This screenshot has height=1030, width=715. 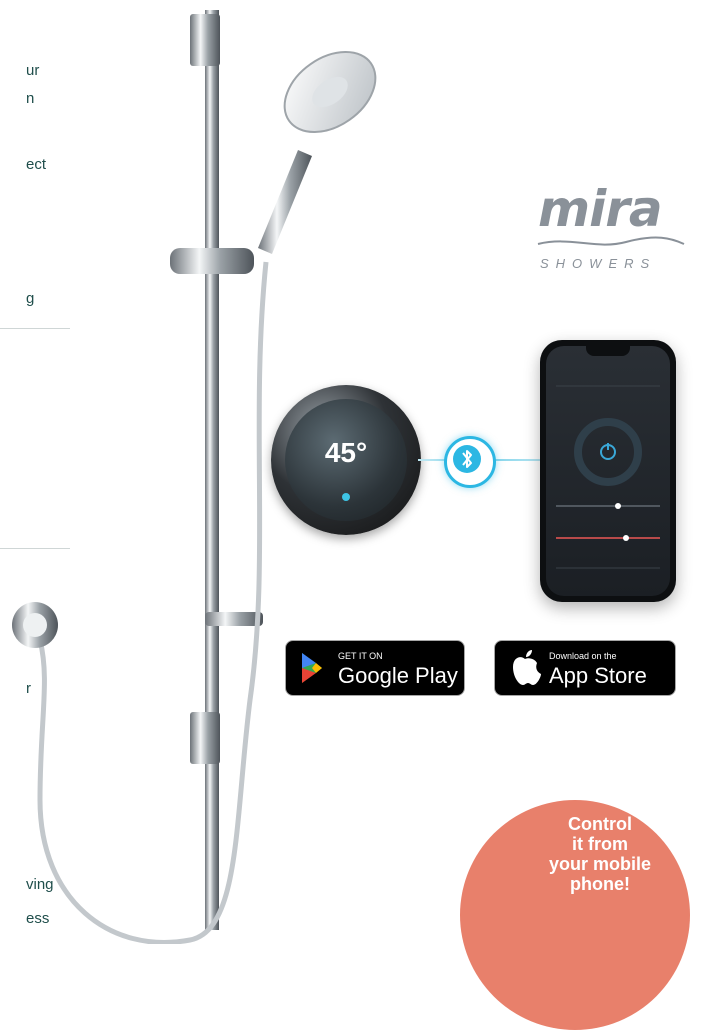 I want to click on app-store-button: Download on the App Store, so click(x=585, y=668).